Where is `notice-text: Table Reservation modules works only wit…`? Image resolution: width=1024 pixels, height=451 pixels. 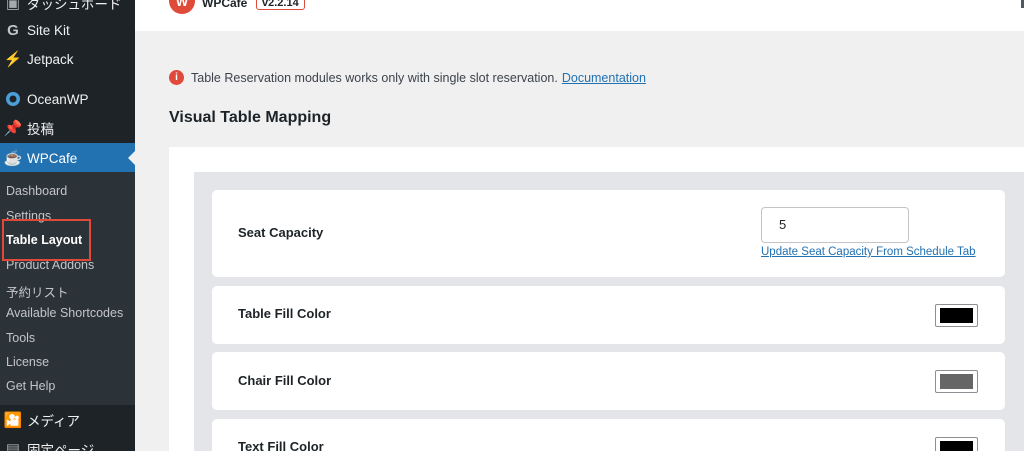 notice-text: Table Reservation modules works only wit… is located at coordinates (374, 77).